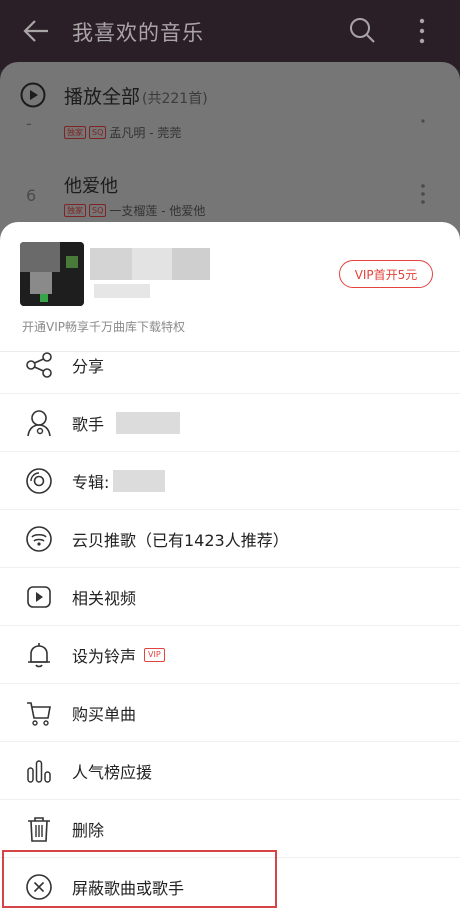  I want to click on menu-item-singer: 歌手, so click(230, 423).